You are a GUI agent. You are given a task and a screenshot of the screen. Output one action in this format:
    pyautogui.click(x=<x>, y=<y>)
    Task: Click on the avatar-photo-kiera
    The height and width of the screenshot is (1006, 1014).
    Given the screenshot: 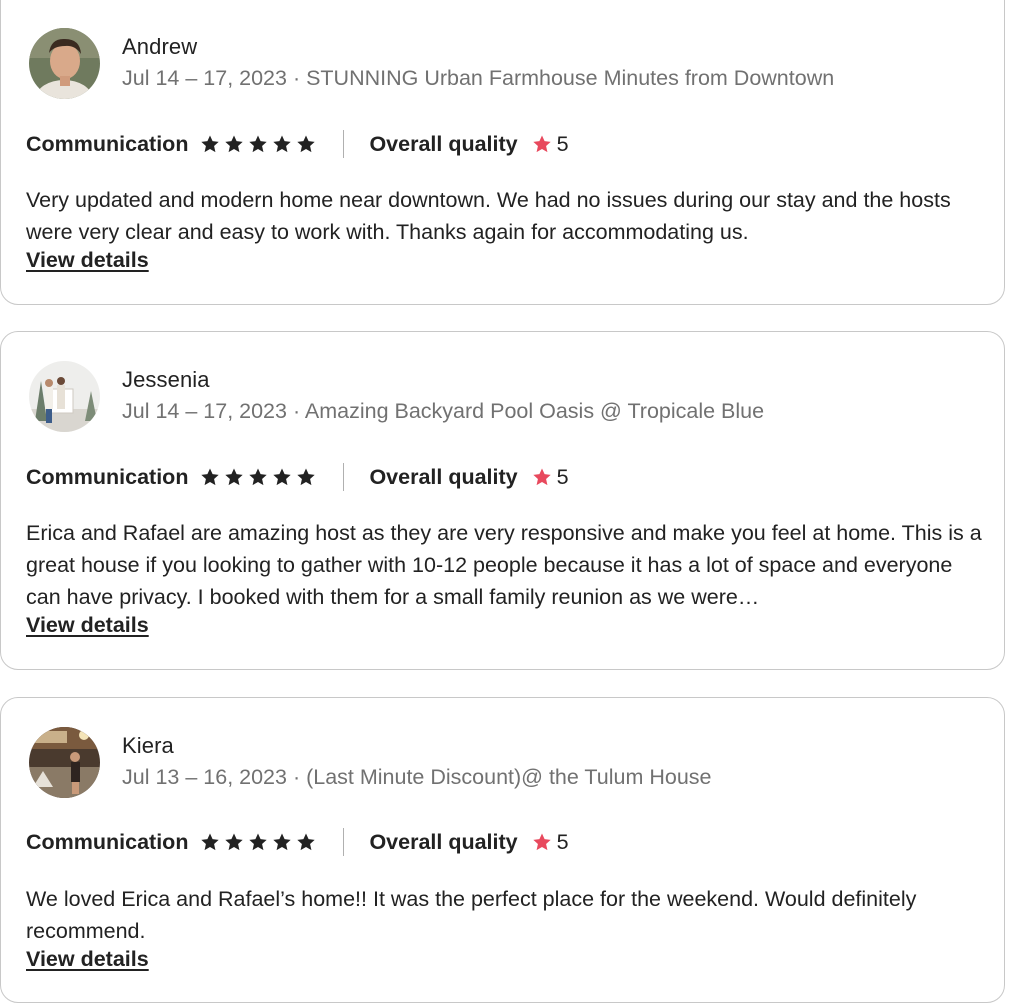 What is the action you would take?
    pyautogui.click(x=64, y=762)
    